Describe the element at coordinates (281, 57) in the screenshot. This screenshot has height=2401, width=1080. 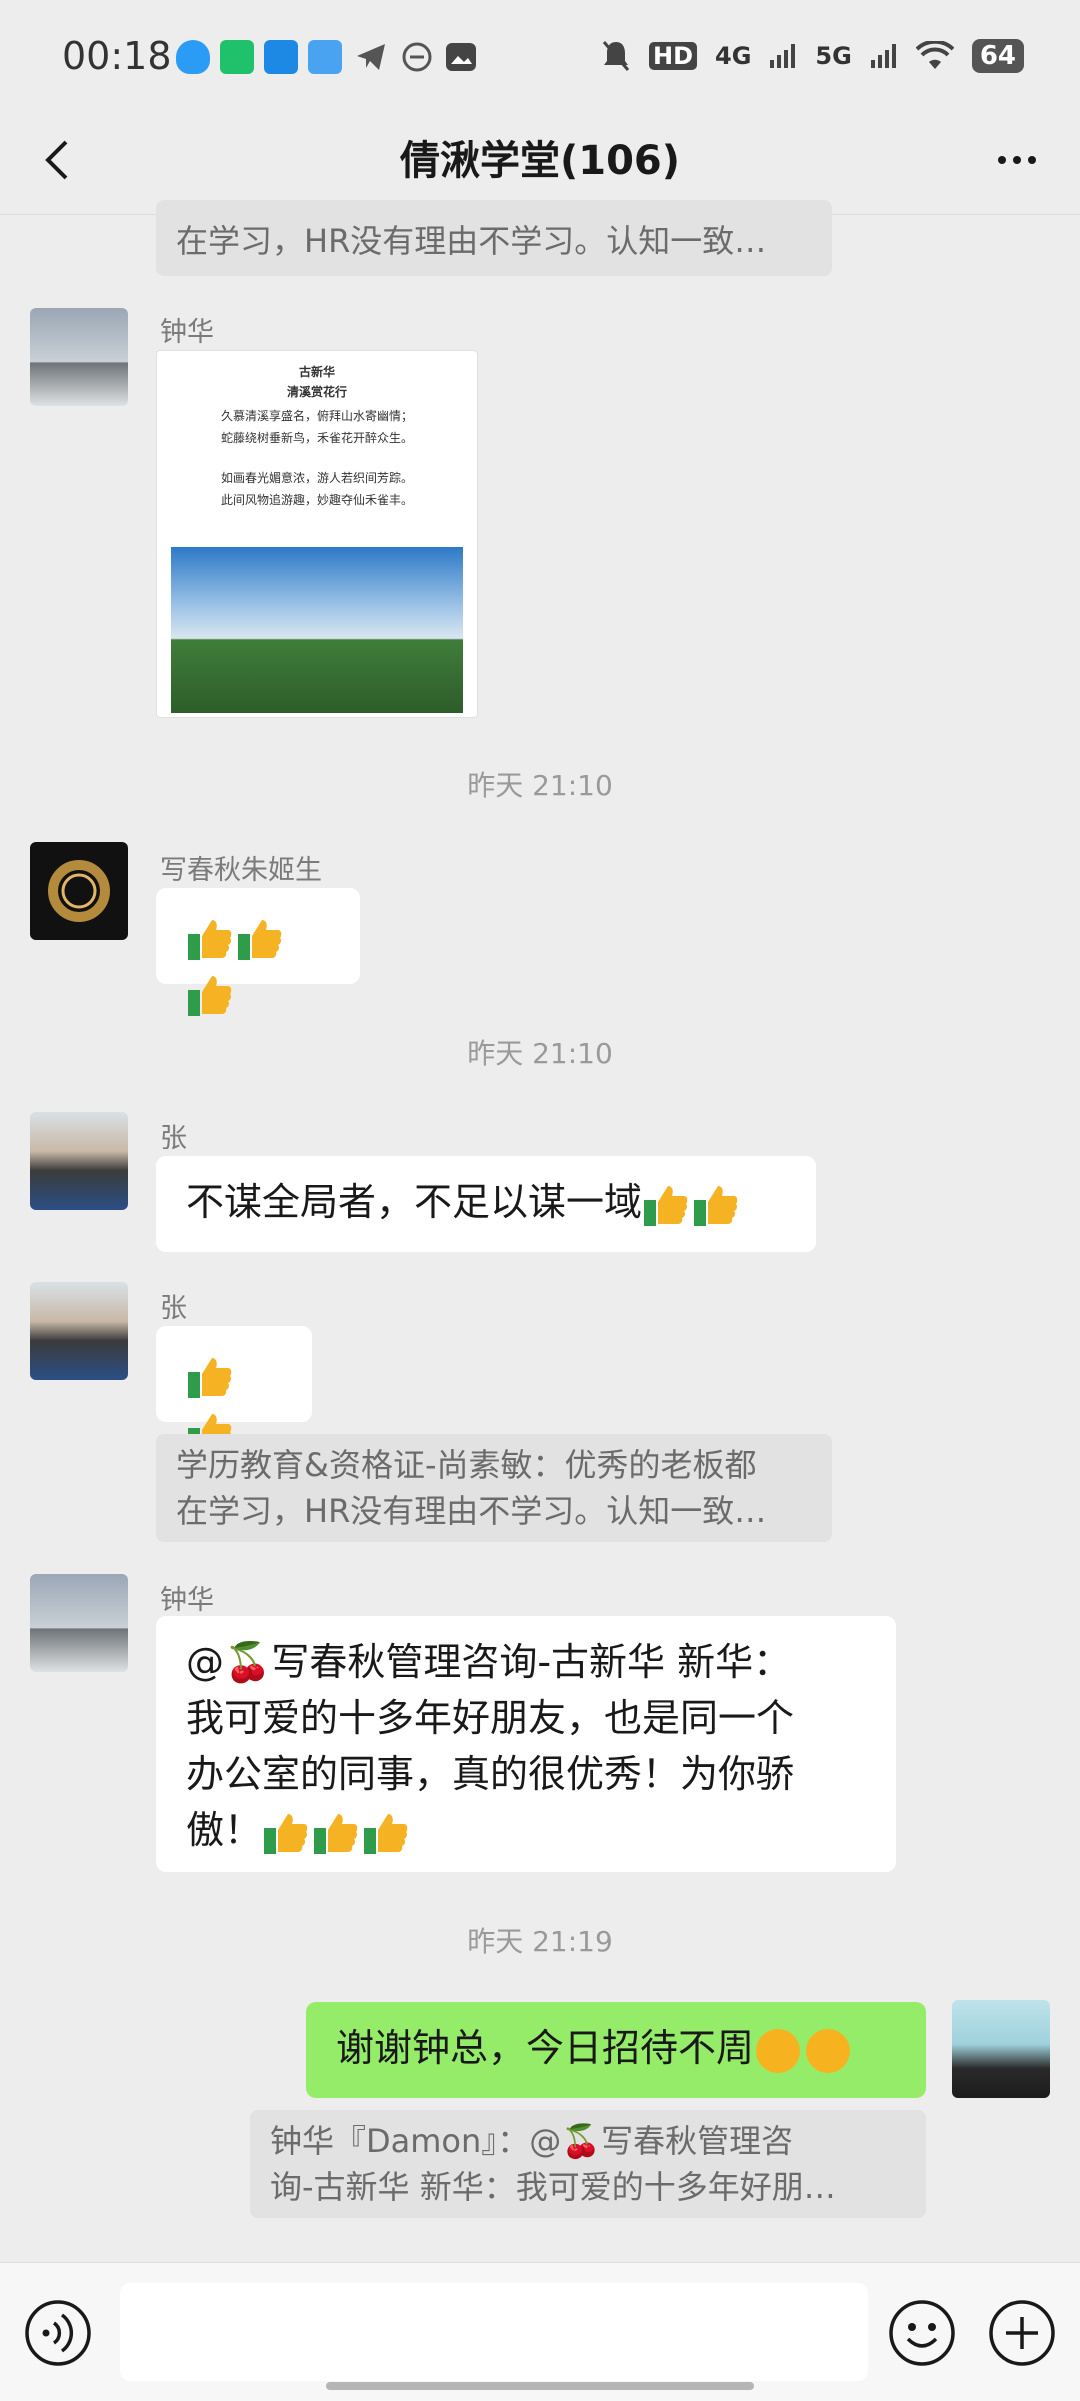
I see `app-icon-blue` at that location.